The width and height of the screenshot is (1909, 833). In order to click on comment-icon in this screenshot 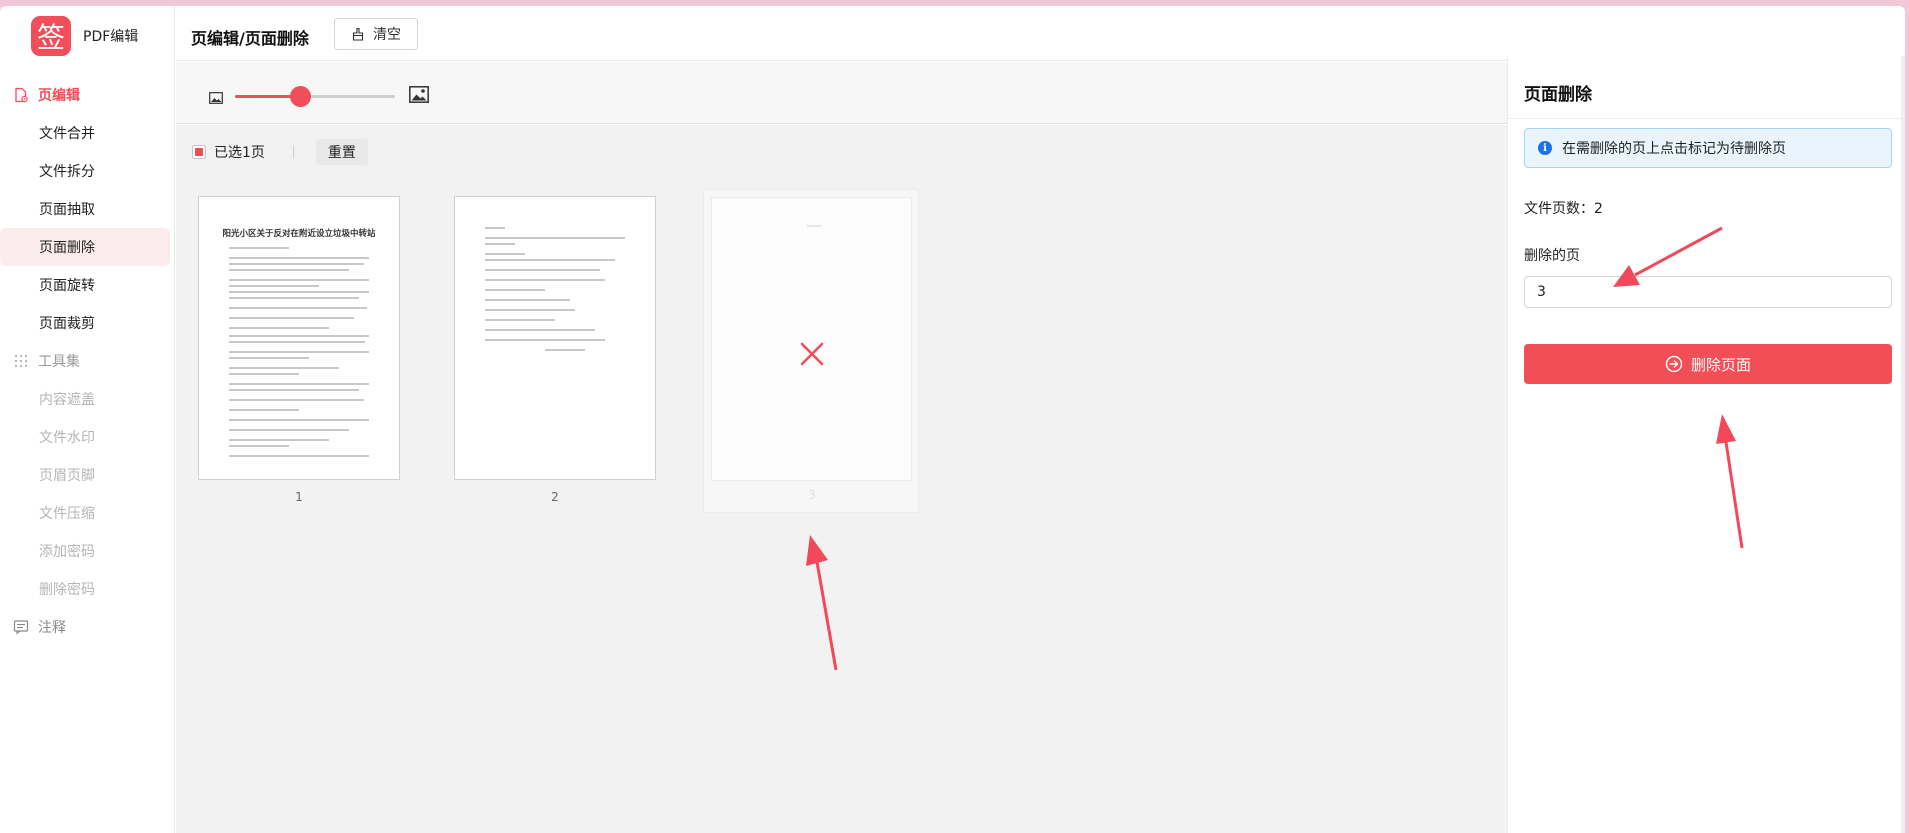, I will do `click(21, 627)`.